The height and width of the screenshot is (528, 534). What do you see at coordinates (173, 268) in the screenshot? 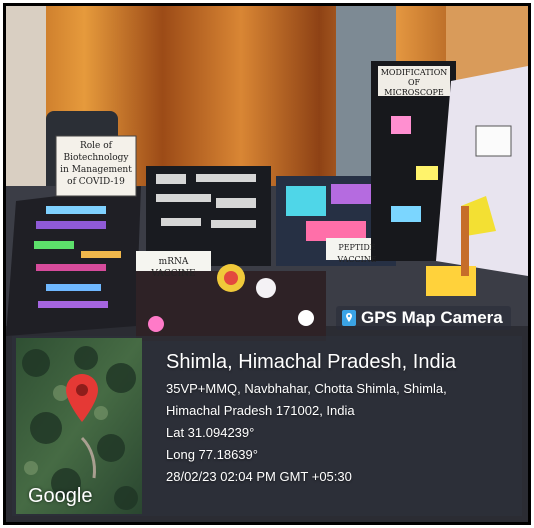
I see `poster-mrna-label: mRNA VACCINE` at bounding box center [173, 268].